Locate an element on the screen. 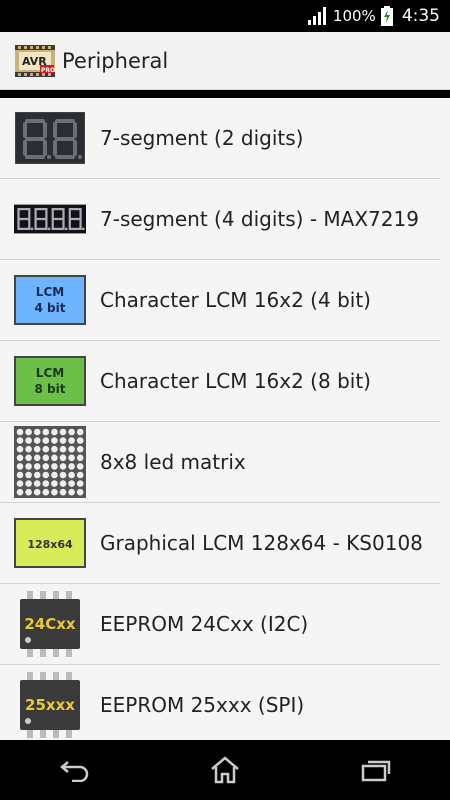 The image size is (450, 800). recent-apps-button is located at coordinates (375, 770).